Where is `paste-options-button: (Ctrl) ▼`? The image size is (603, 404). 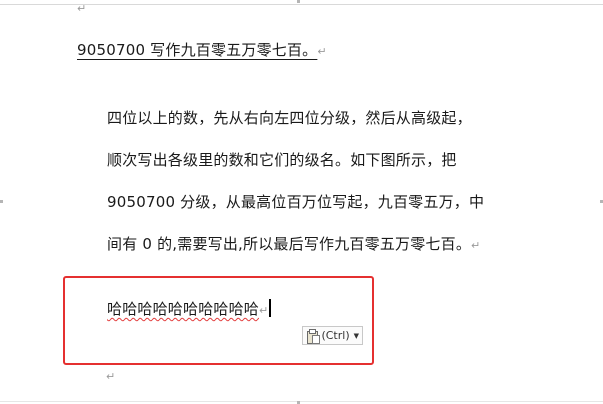 paste-options-button: (Ctrl) ▼ is located at coordinates (332, 335).